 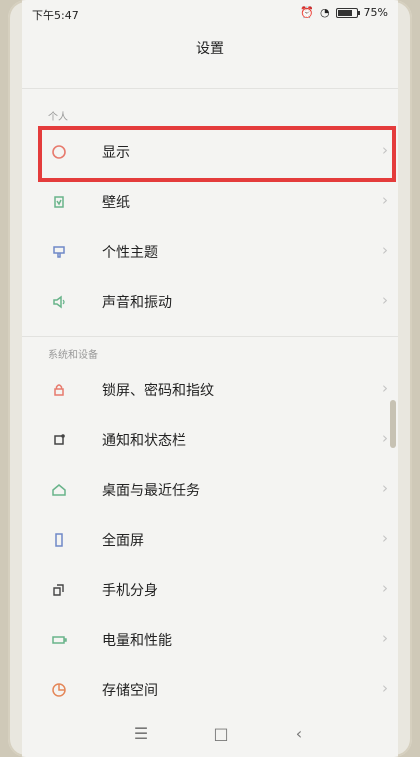 I want to click on settings-item-label: 通知和状态栏, so click(x=144, y=441).